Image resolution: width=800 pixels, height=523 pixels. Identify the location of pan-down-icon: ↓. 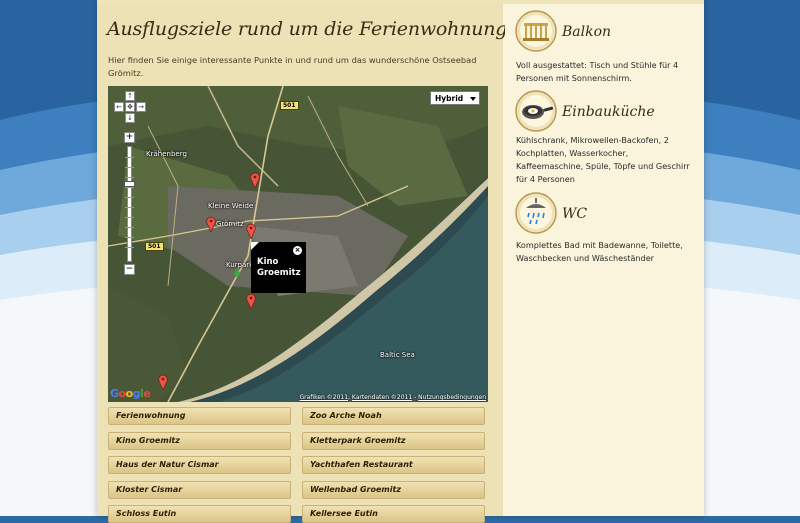
(130, 118).